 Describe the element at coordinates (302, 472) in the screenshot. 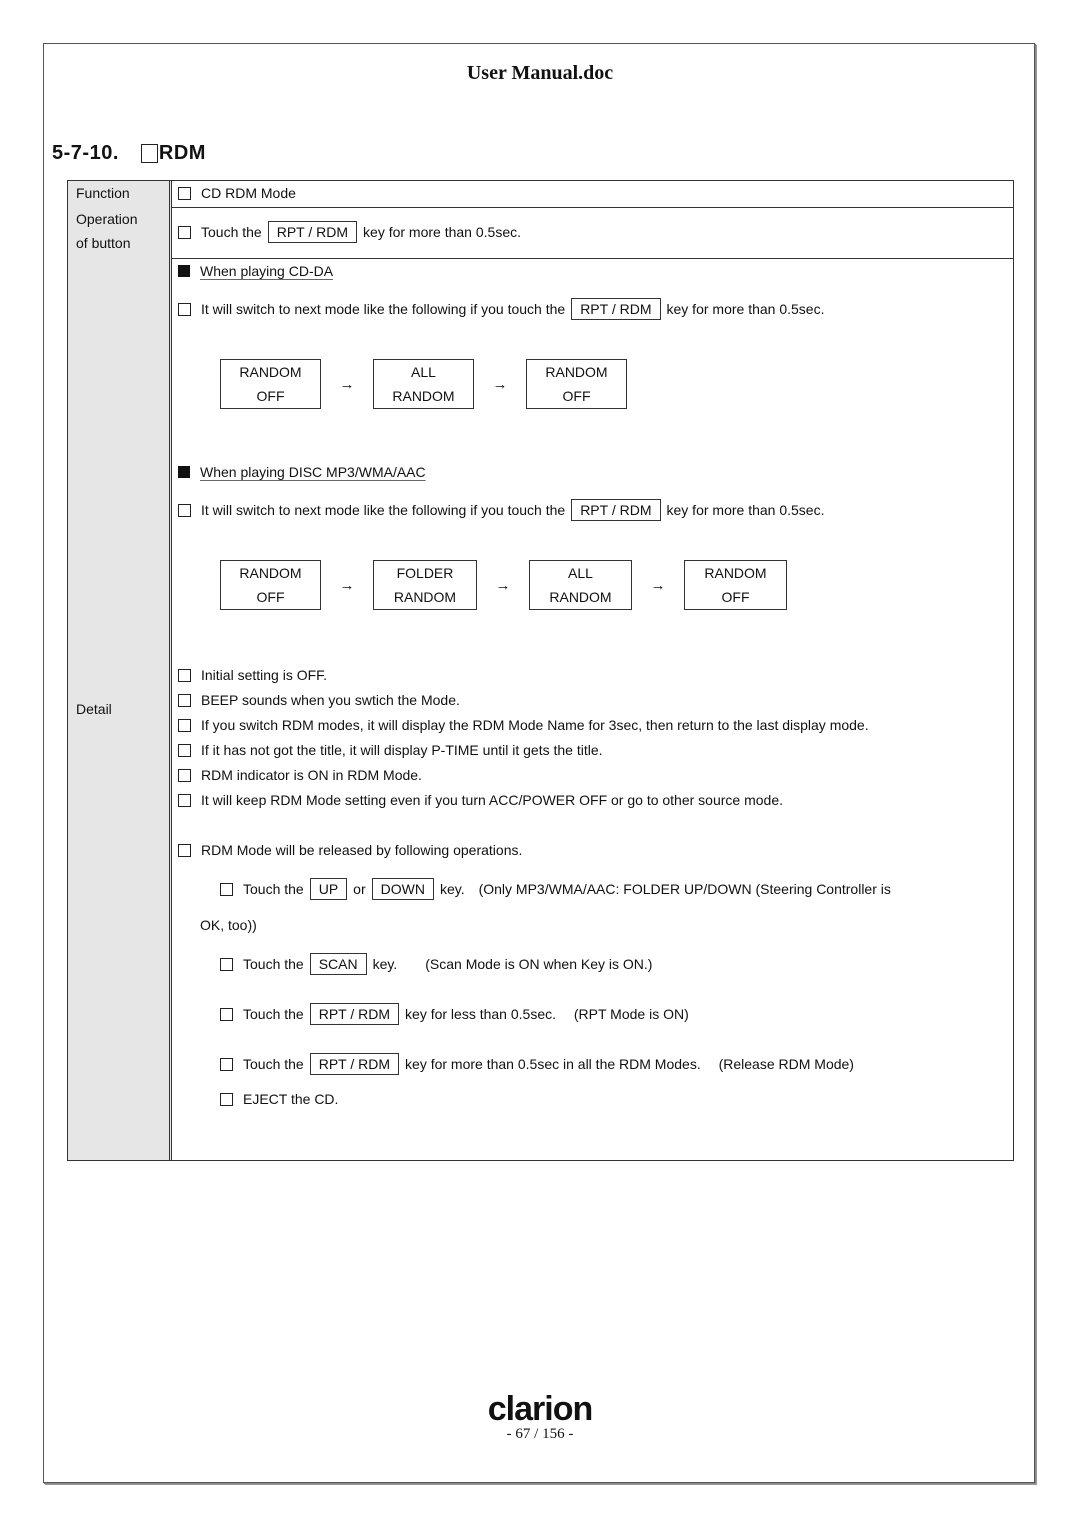

I see `mp3-heading: When playing DISC MP3/WMA/AAC` at that location.